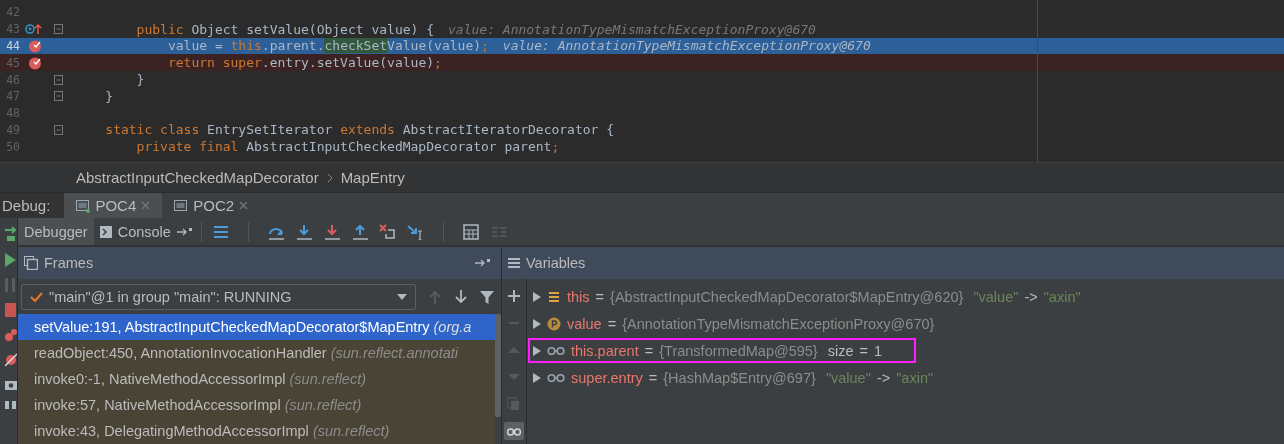 The image size is (1284, 444). Describe the element at coordinates (554, 323) in the screenshot. I see `parameter-icon` at that location.